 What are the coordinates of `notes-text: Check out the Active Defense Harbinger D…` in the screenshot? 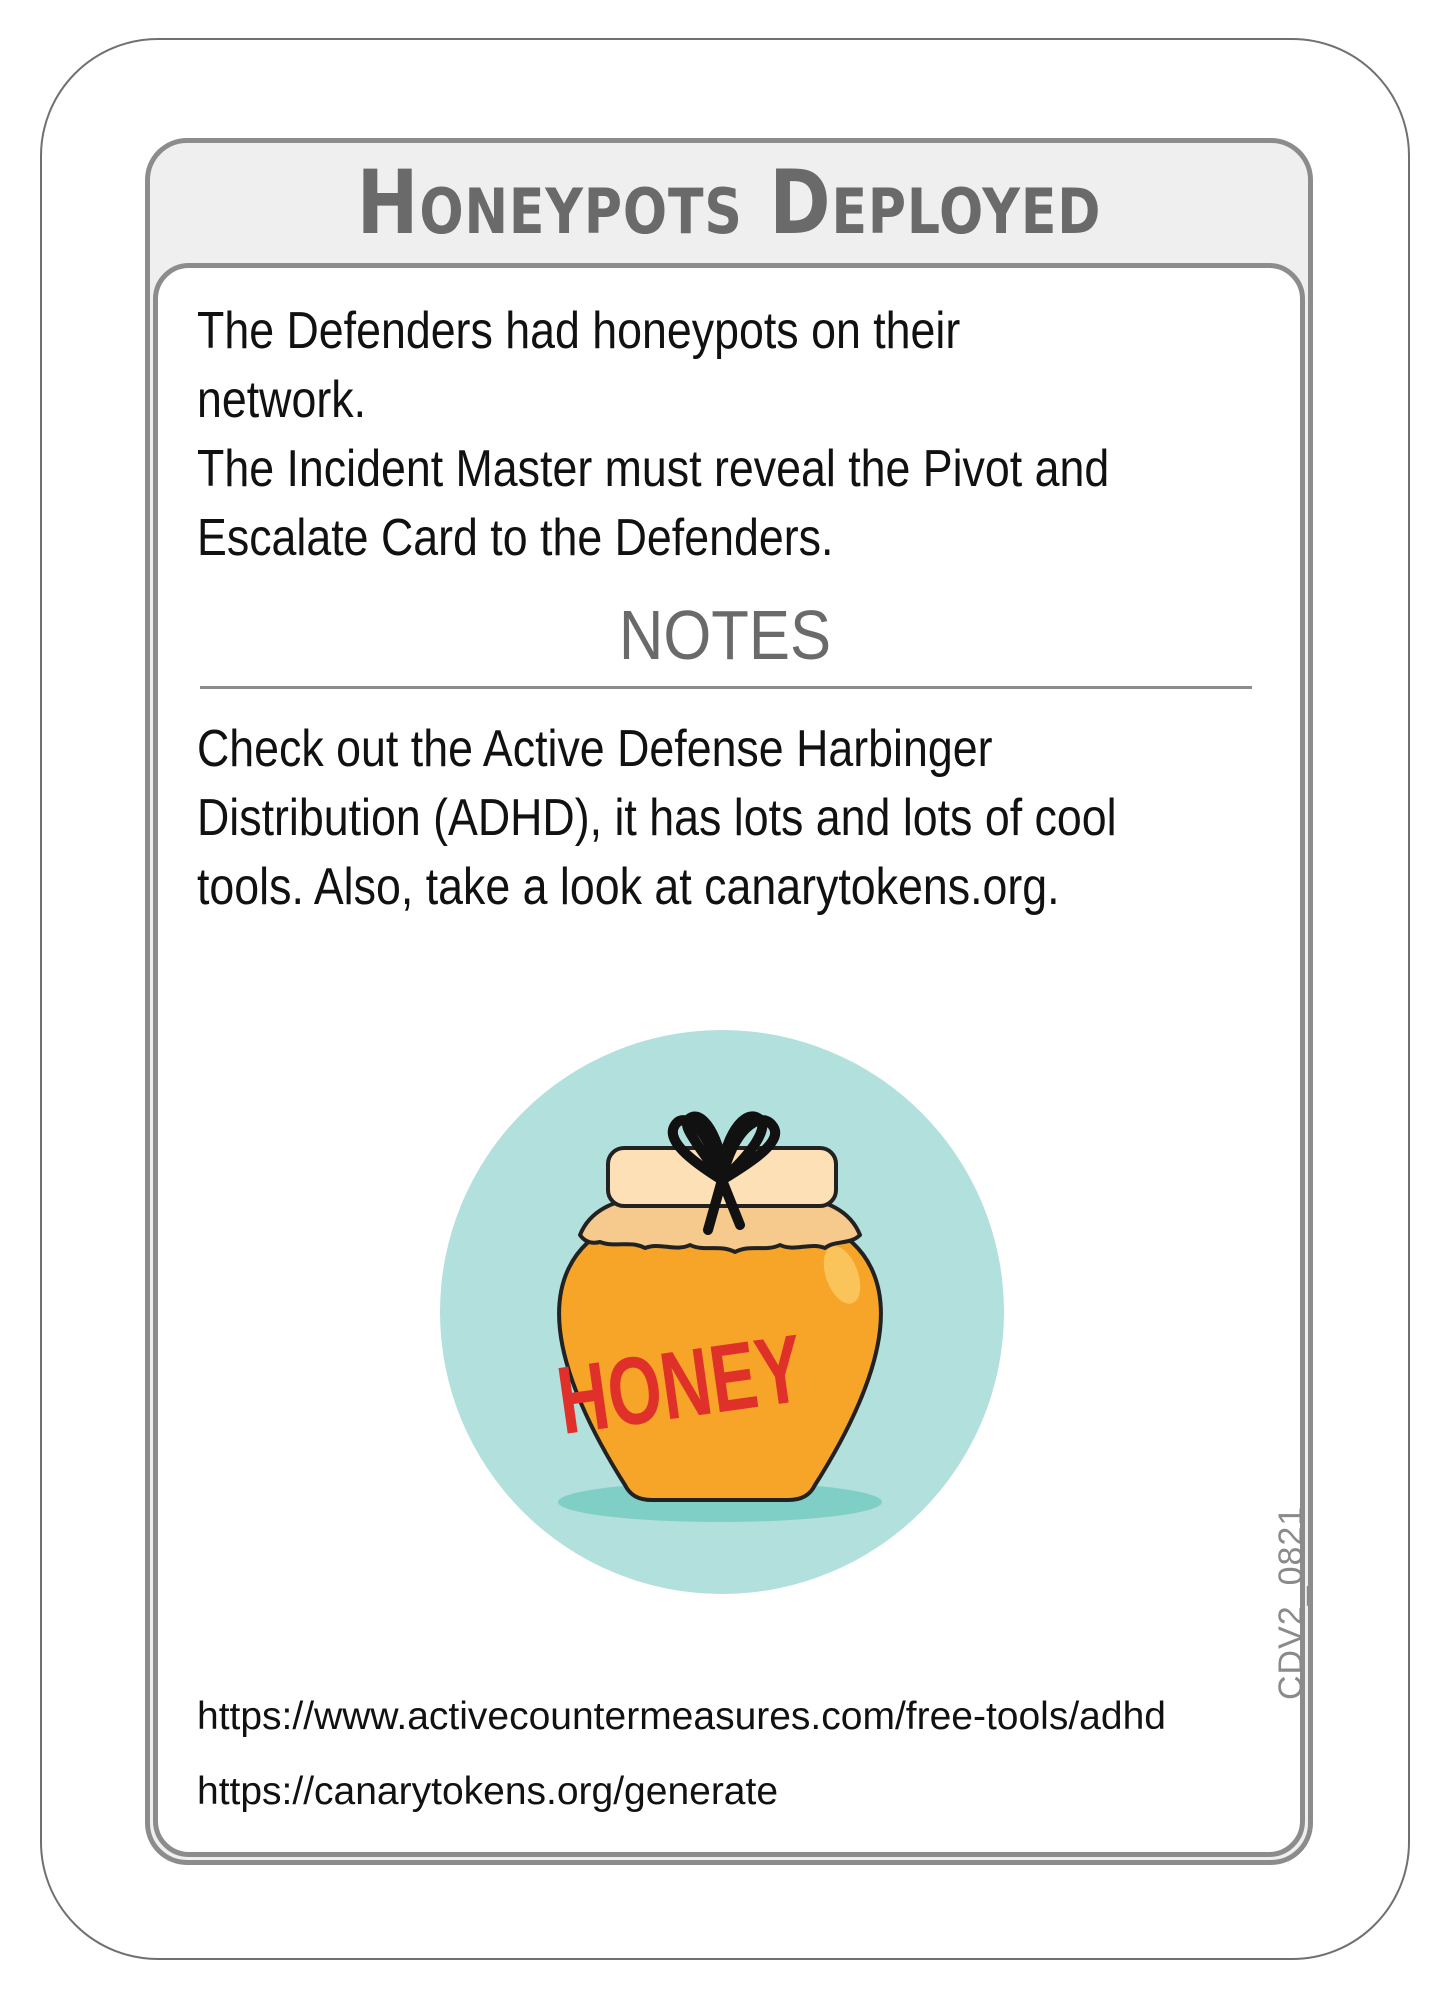 It's located at (657, 818).